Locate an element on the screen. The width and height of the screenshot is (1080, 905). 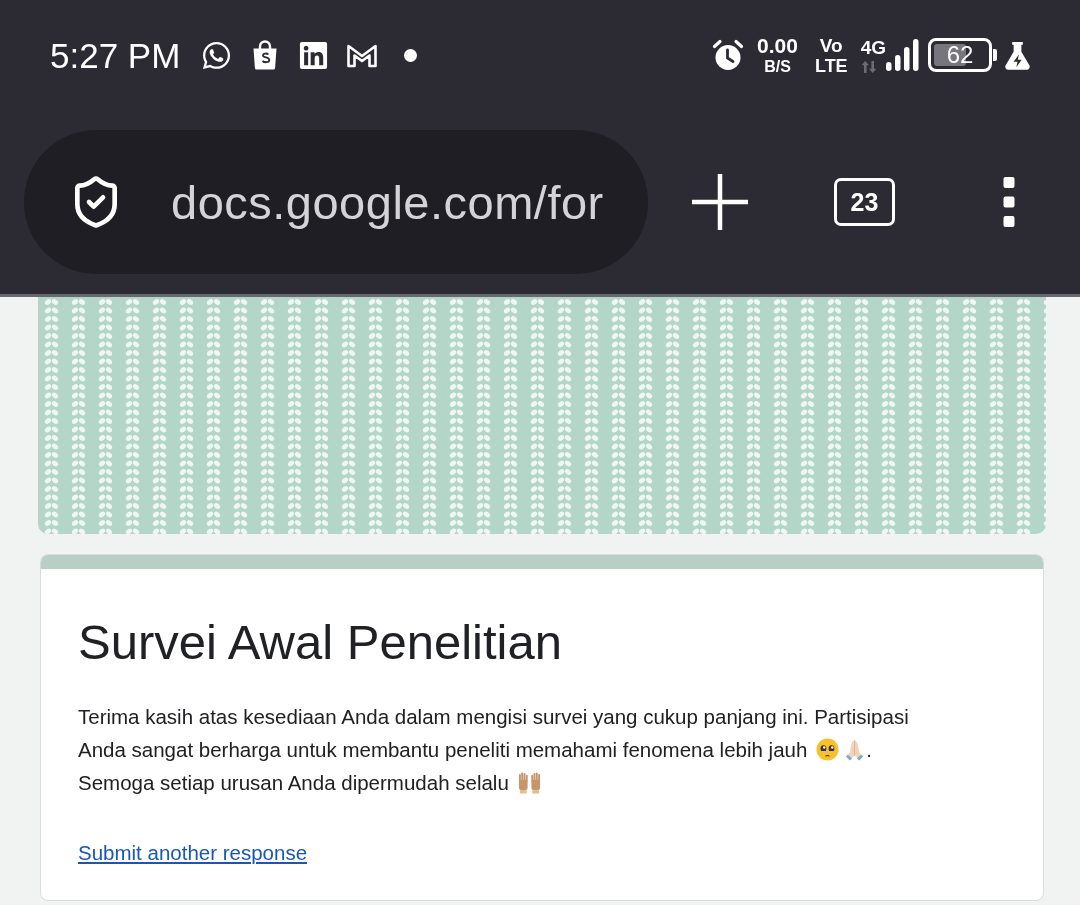
volte-text: LTE is located at coordinates (831, 65).